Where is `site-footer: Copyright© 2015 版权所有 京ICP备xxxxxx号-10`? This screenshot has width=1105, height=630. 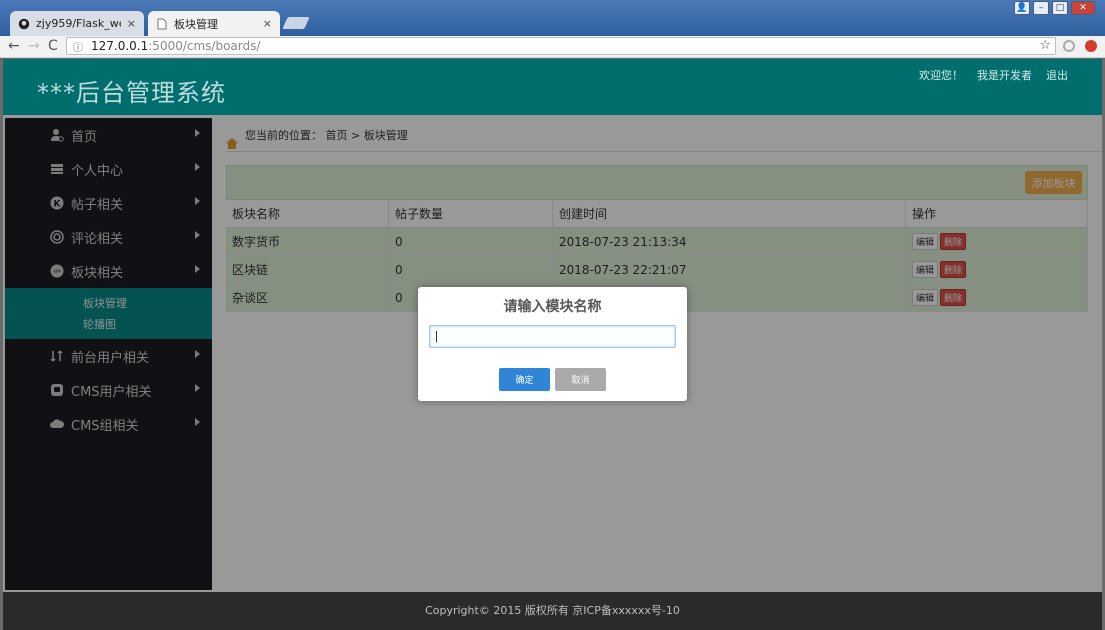 site-footer: Copyright© 2015 版权所有 京ICP备xxxxxx号-10 is located at coordinates (552, 611).